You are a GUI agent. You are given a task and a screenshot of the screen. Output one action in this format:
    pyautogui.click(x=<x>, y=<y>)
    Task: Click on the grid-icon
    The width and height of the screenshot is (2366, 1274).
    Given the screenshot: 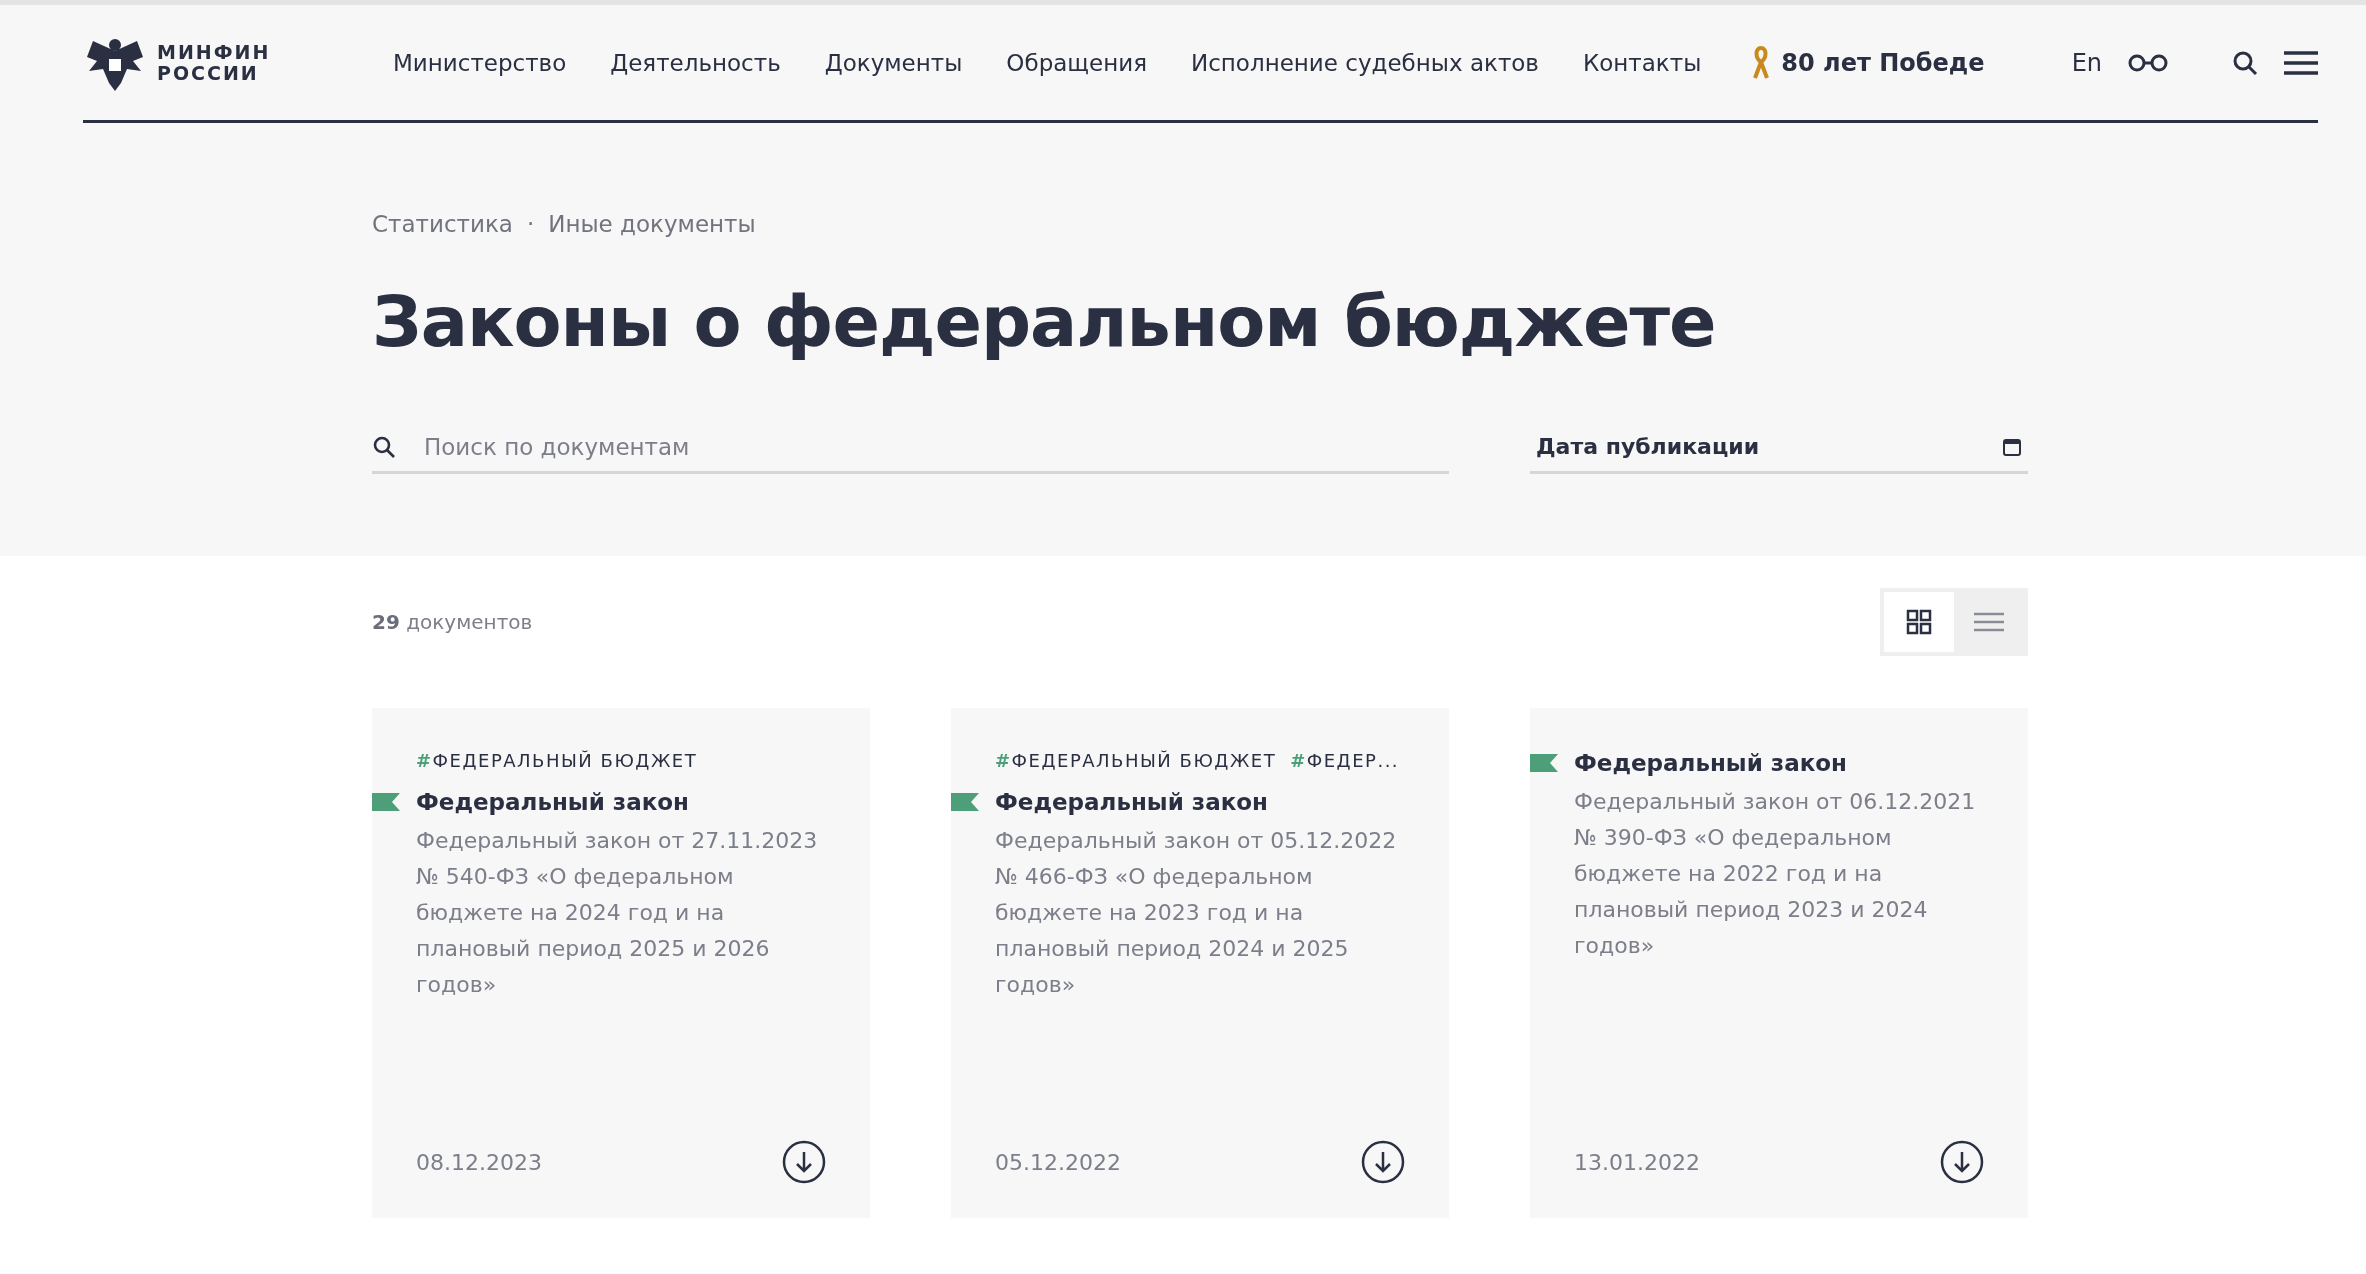 What is the action you would take?
    pyautogui.click(x=1919, y=622)
    